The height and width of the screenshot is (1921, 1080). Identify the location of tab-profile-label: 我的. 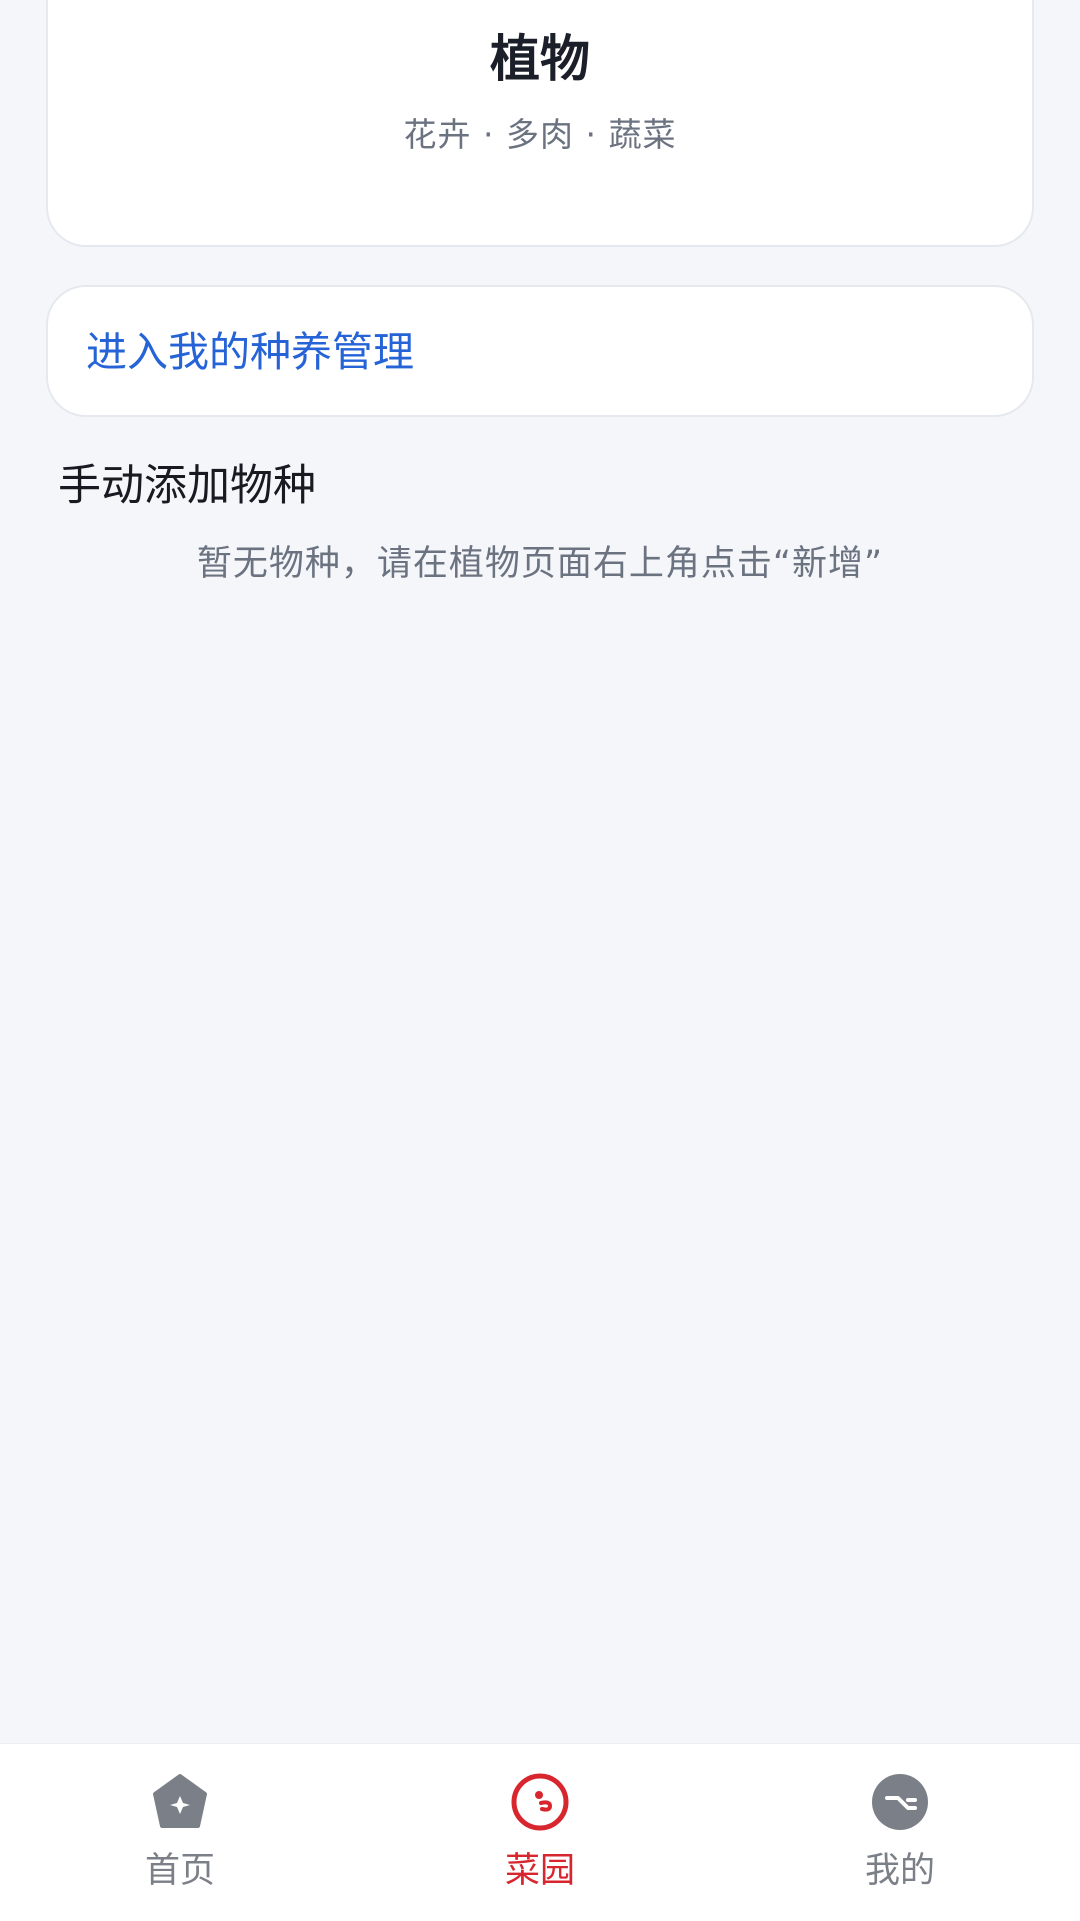
(899, 1871).